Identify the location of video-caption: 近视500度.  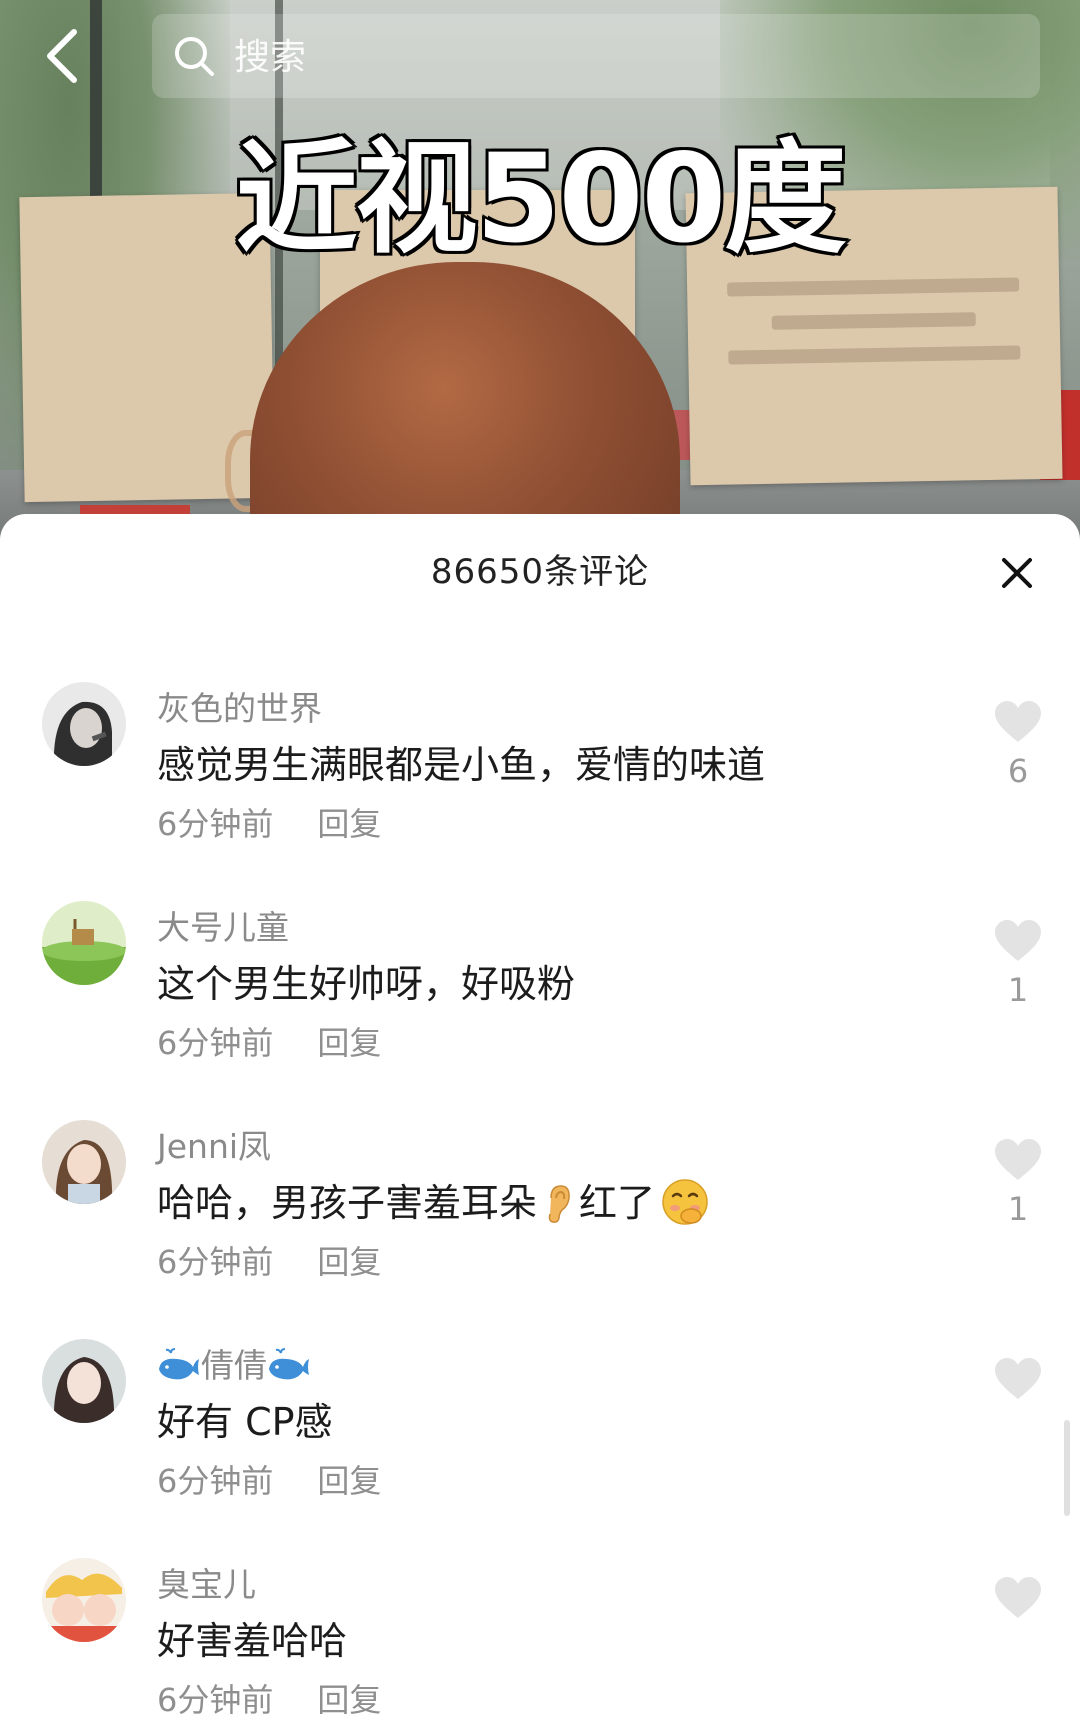
(541, 199).